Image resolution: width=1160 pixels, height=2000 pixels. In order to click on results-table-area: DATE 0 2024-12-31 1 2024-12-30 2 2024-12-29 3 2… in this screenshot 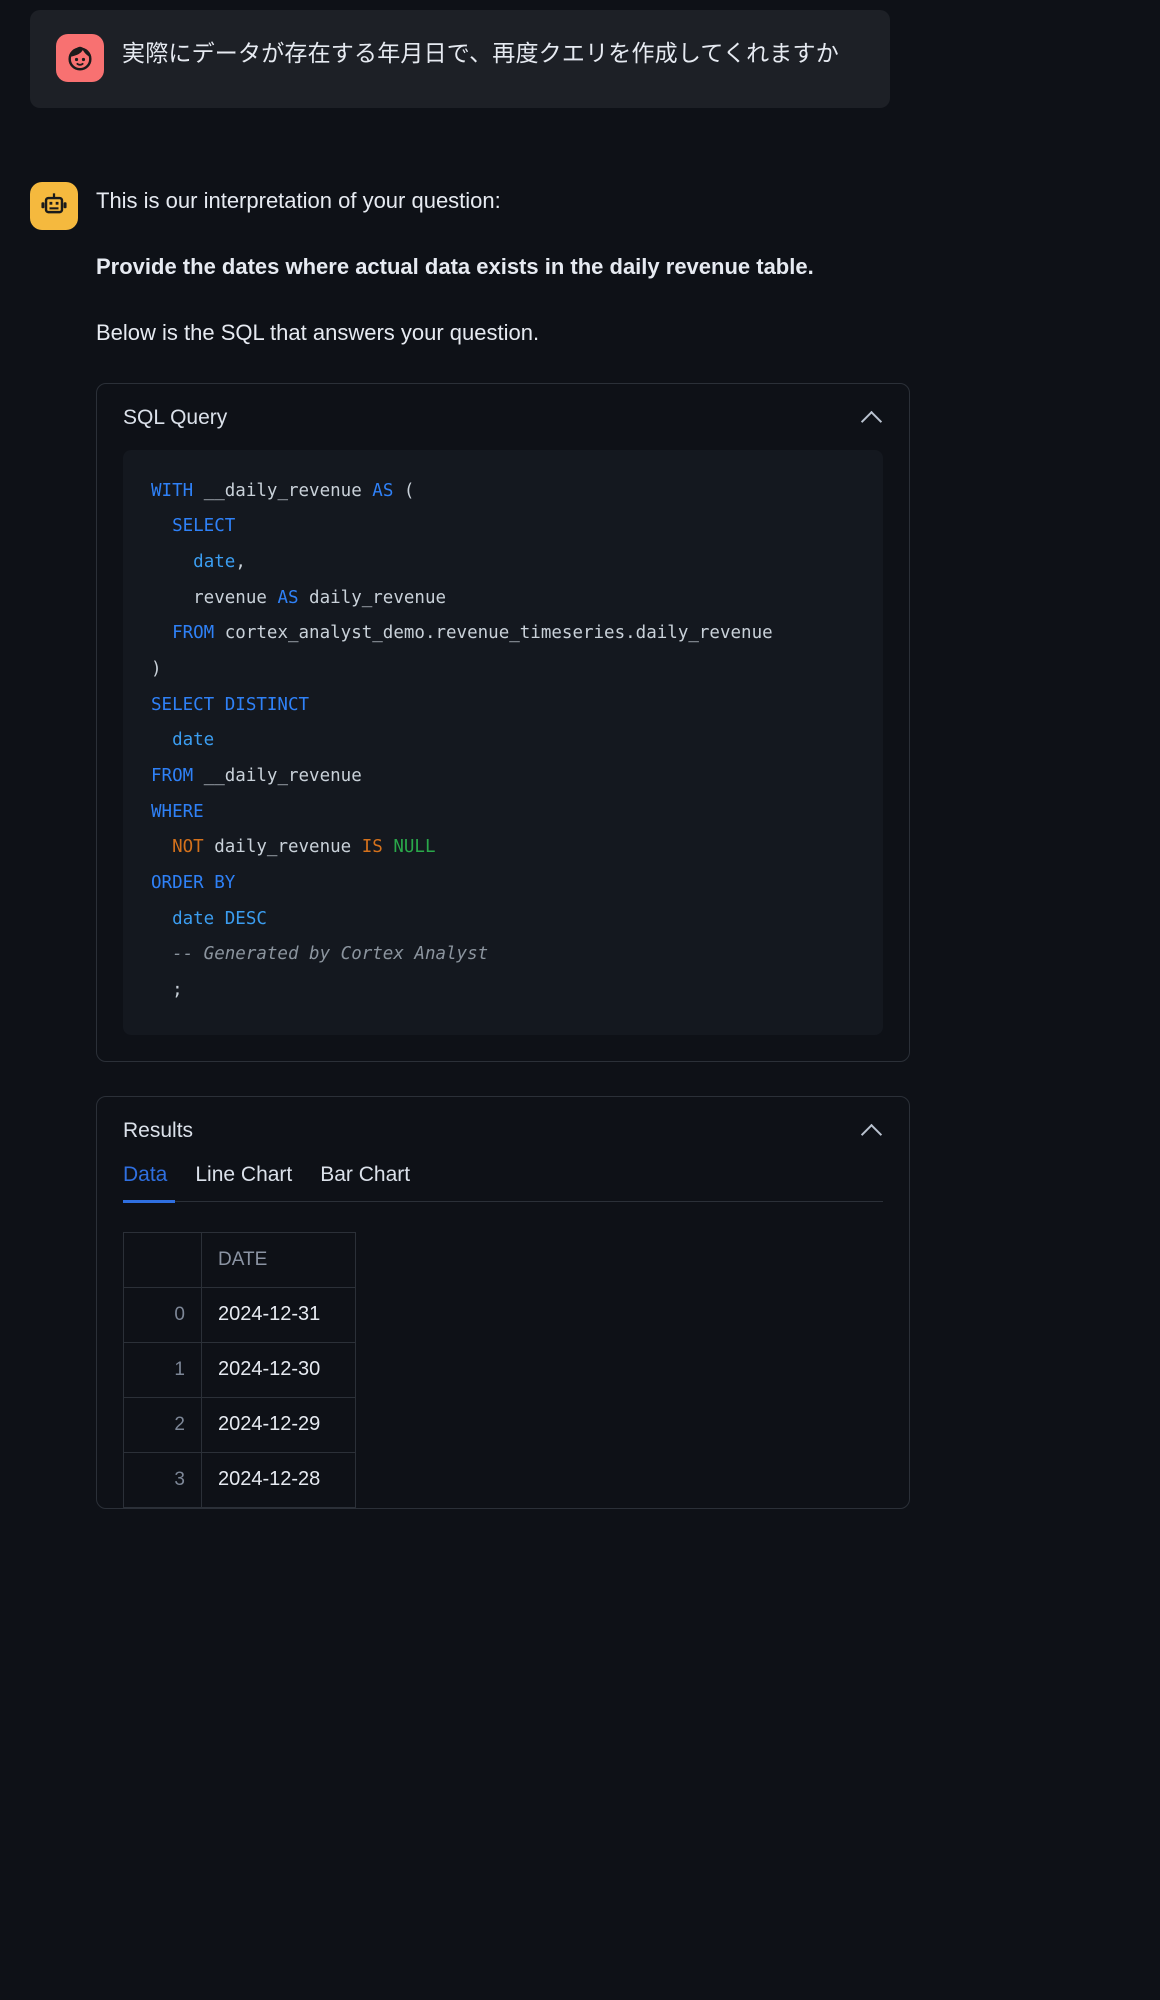, I will do `click(503, 1355)`.